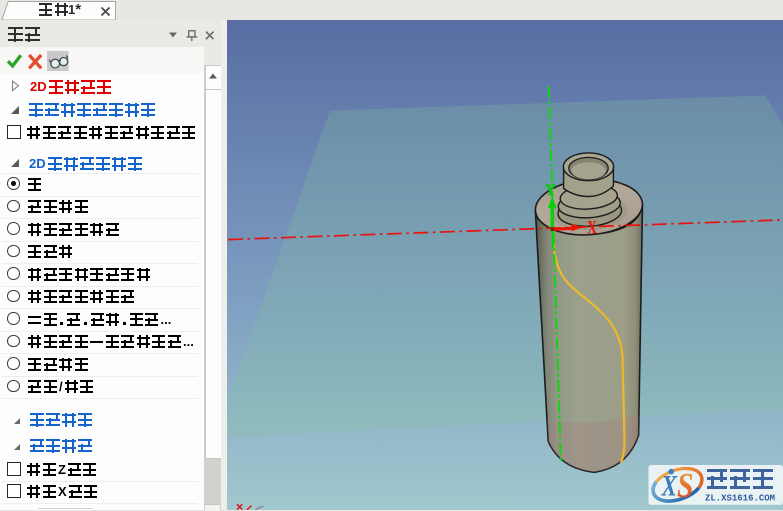  What do you see at coordinates (740, 498) in the screenshot?
I see `svg-text: ZL.XS1616.COM` at bounding box center [740, 498].